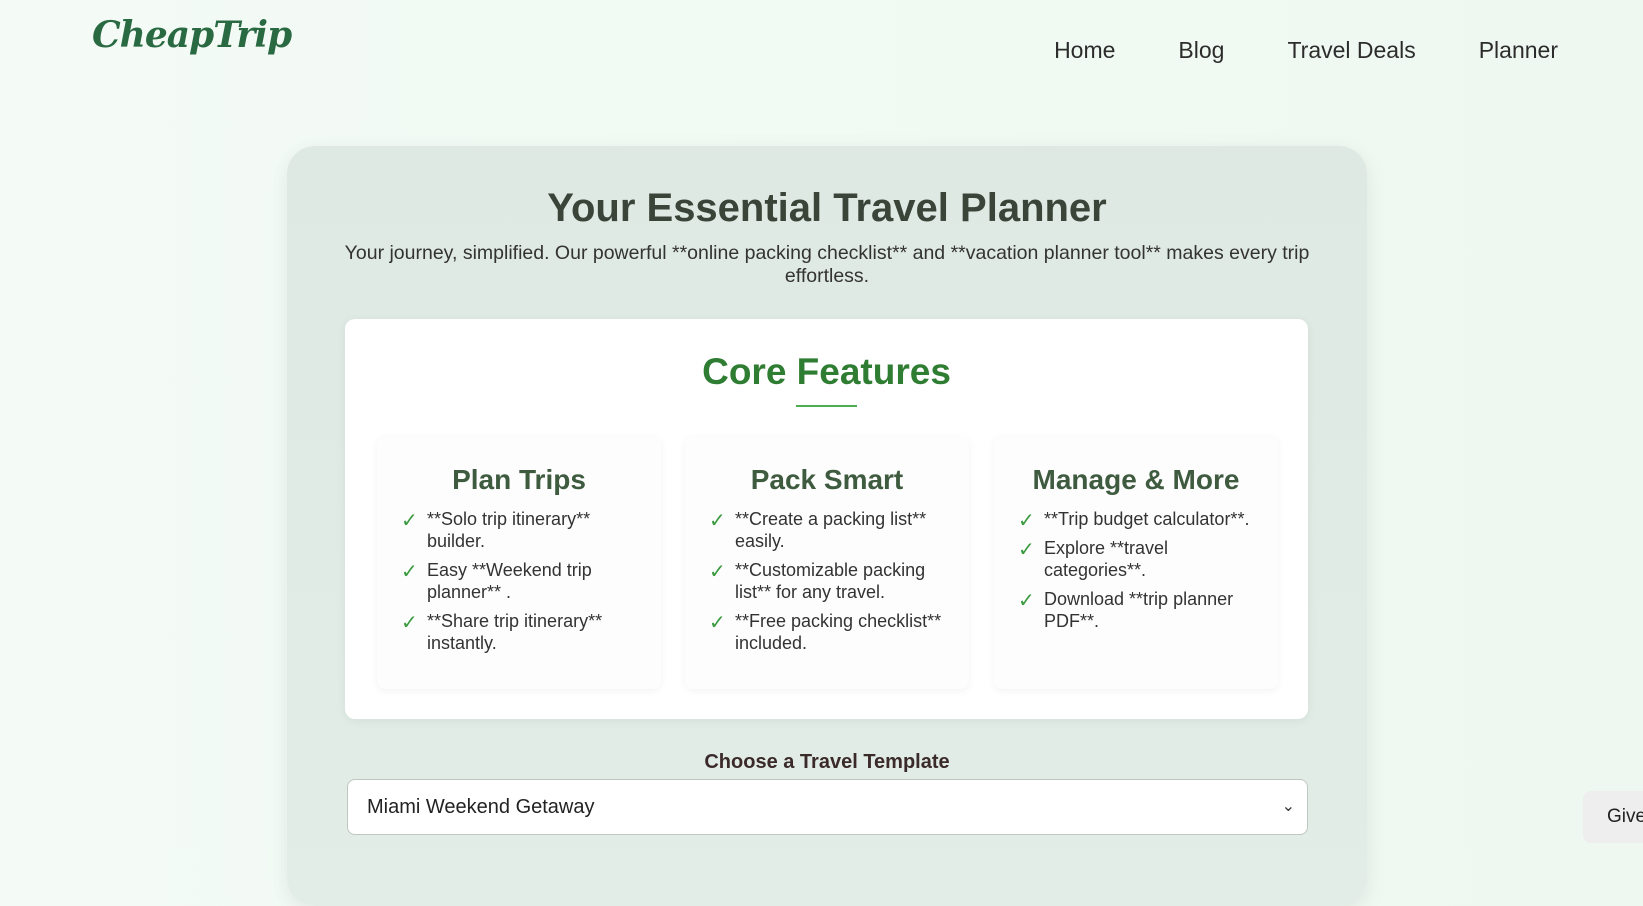 Image resolution: width=1643 pixels, height=906 pixels. What do you see at coordinates (827, 807) in the screenshot?
I see `template-select: Miami Weekend Getaway ⌄` at bounding box center [827, 807].